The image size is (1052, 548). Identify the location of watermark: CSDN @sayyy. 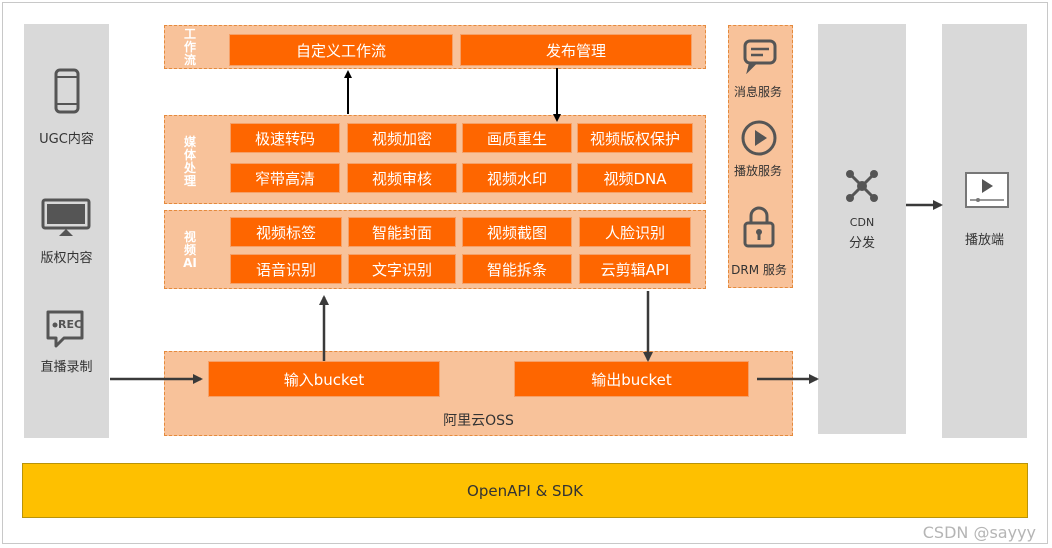
(979, 532).